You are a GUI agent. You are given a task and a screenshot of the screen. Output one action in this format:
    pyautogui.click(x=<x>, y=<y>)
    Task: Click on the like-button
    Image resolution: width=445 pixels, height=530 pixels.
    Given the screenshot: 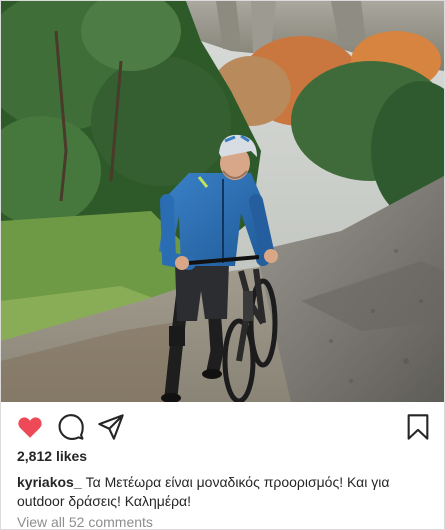 What is the action you would take?
    pyautogui.click(x=30, y=427)
    